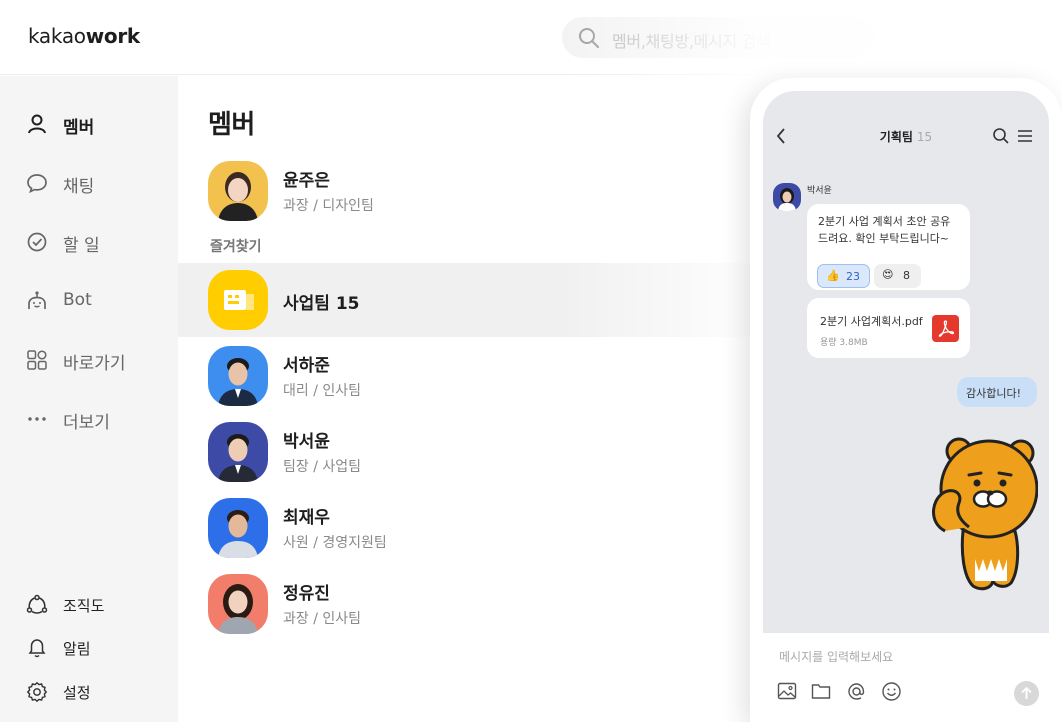 The width and height of the screenshot is (1062, 722). Describe the element at coordinates (884, 221) in the screenshot. I see `message-line: 2분기 사업 계획서 초안 공유` at that location.